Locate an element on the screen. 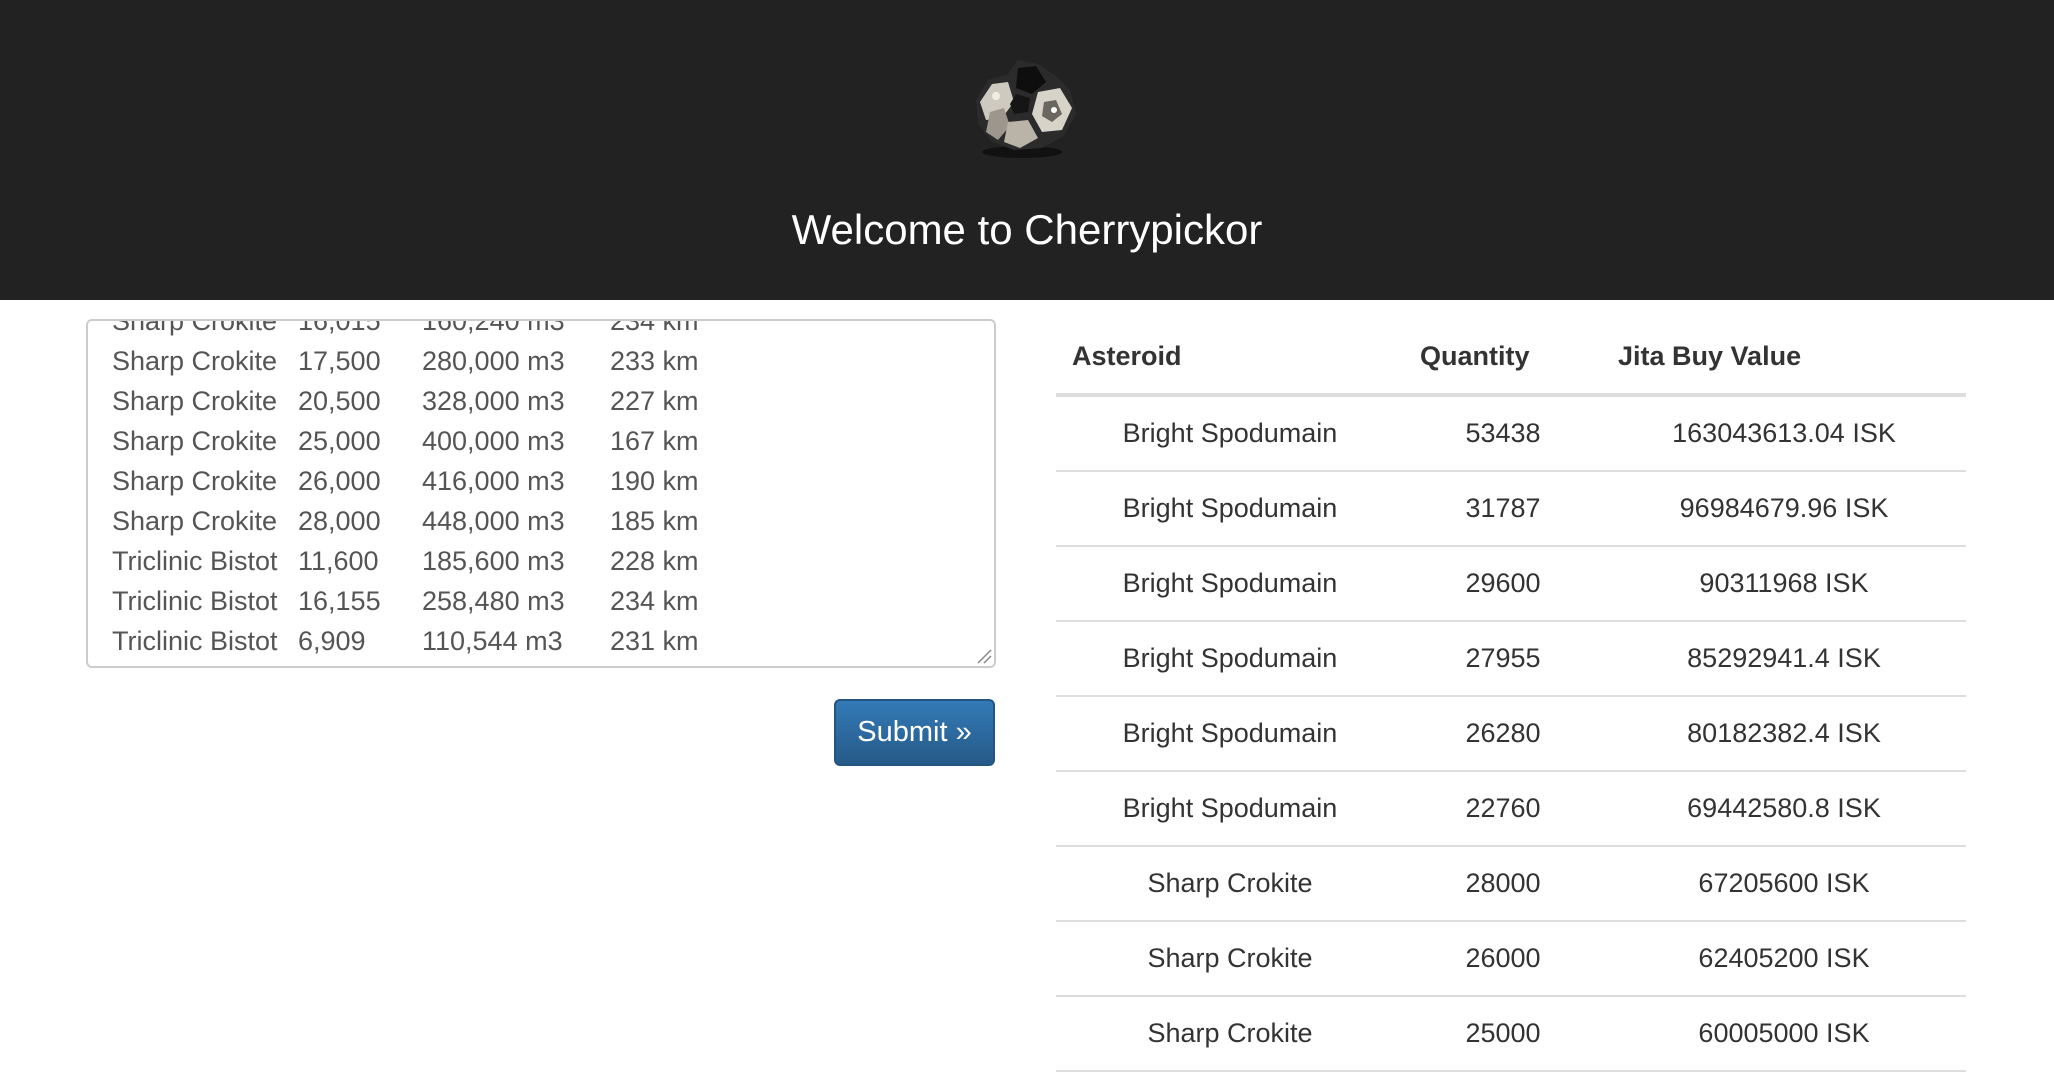 The height and width of the screenshot is (1072, 2054). ore-line: Sharp Crokite 17,500 280,000 m3 233 km is located at coordinates (548, 361).